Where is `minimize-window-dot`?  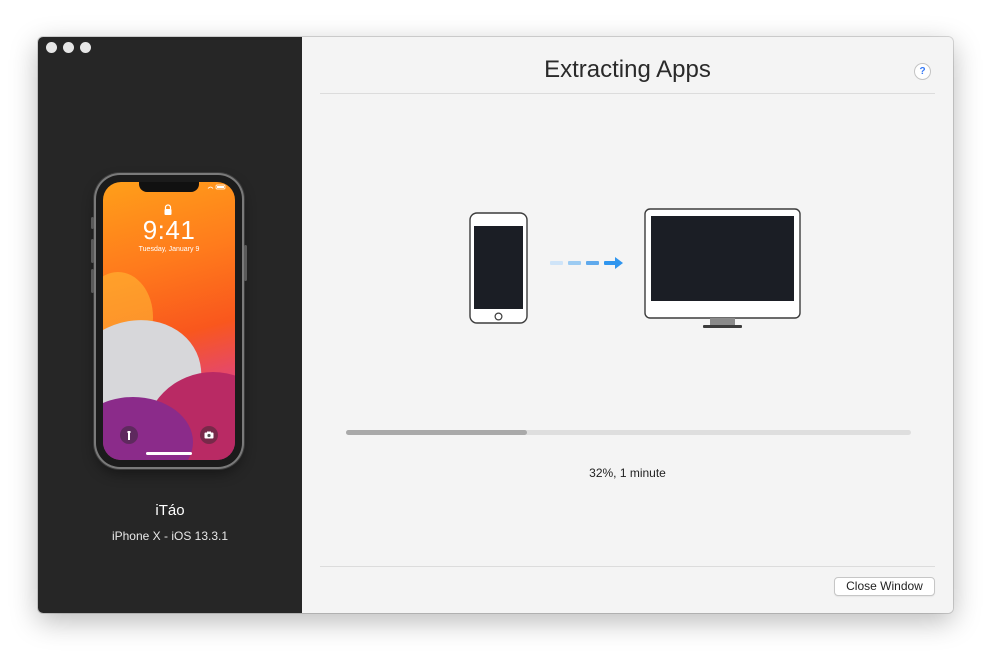
minimize-window-dot is located at coordinates (68, 47).